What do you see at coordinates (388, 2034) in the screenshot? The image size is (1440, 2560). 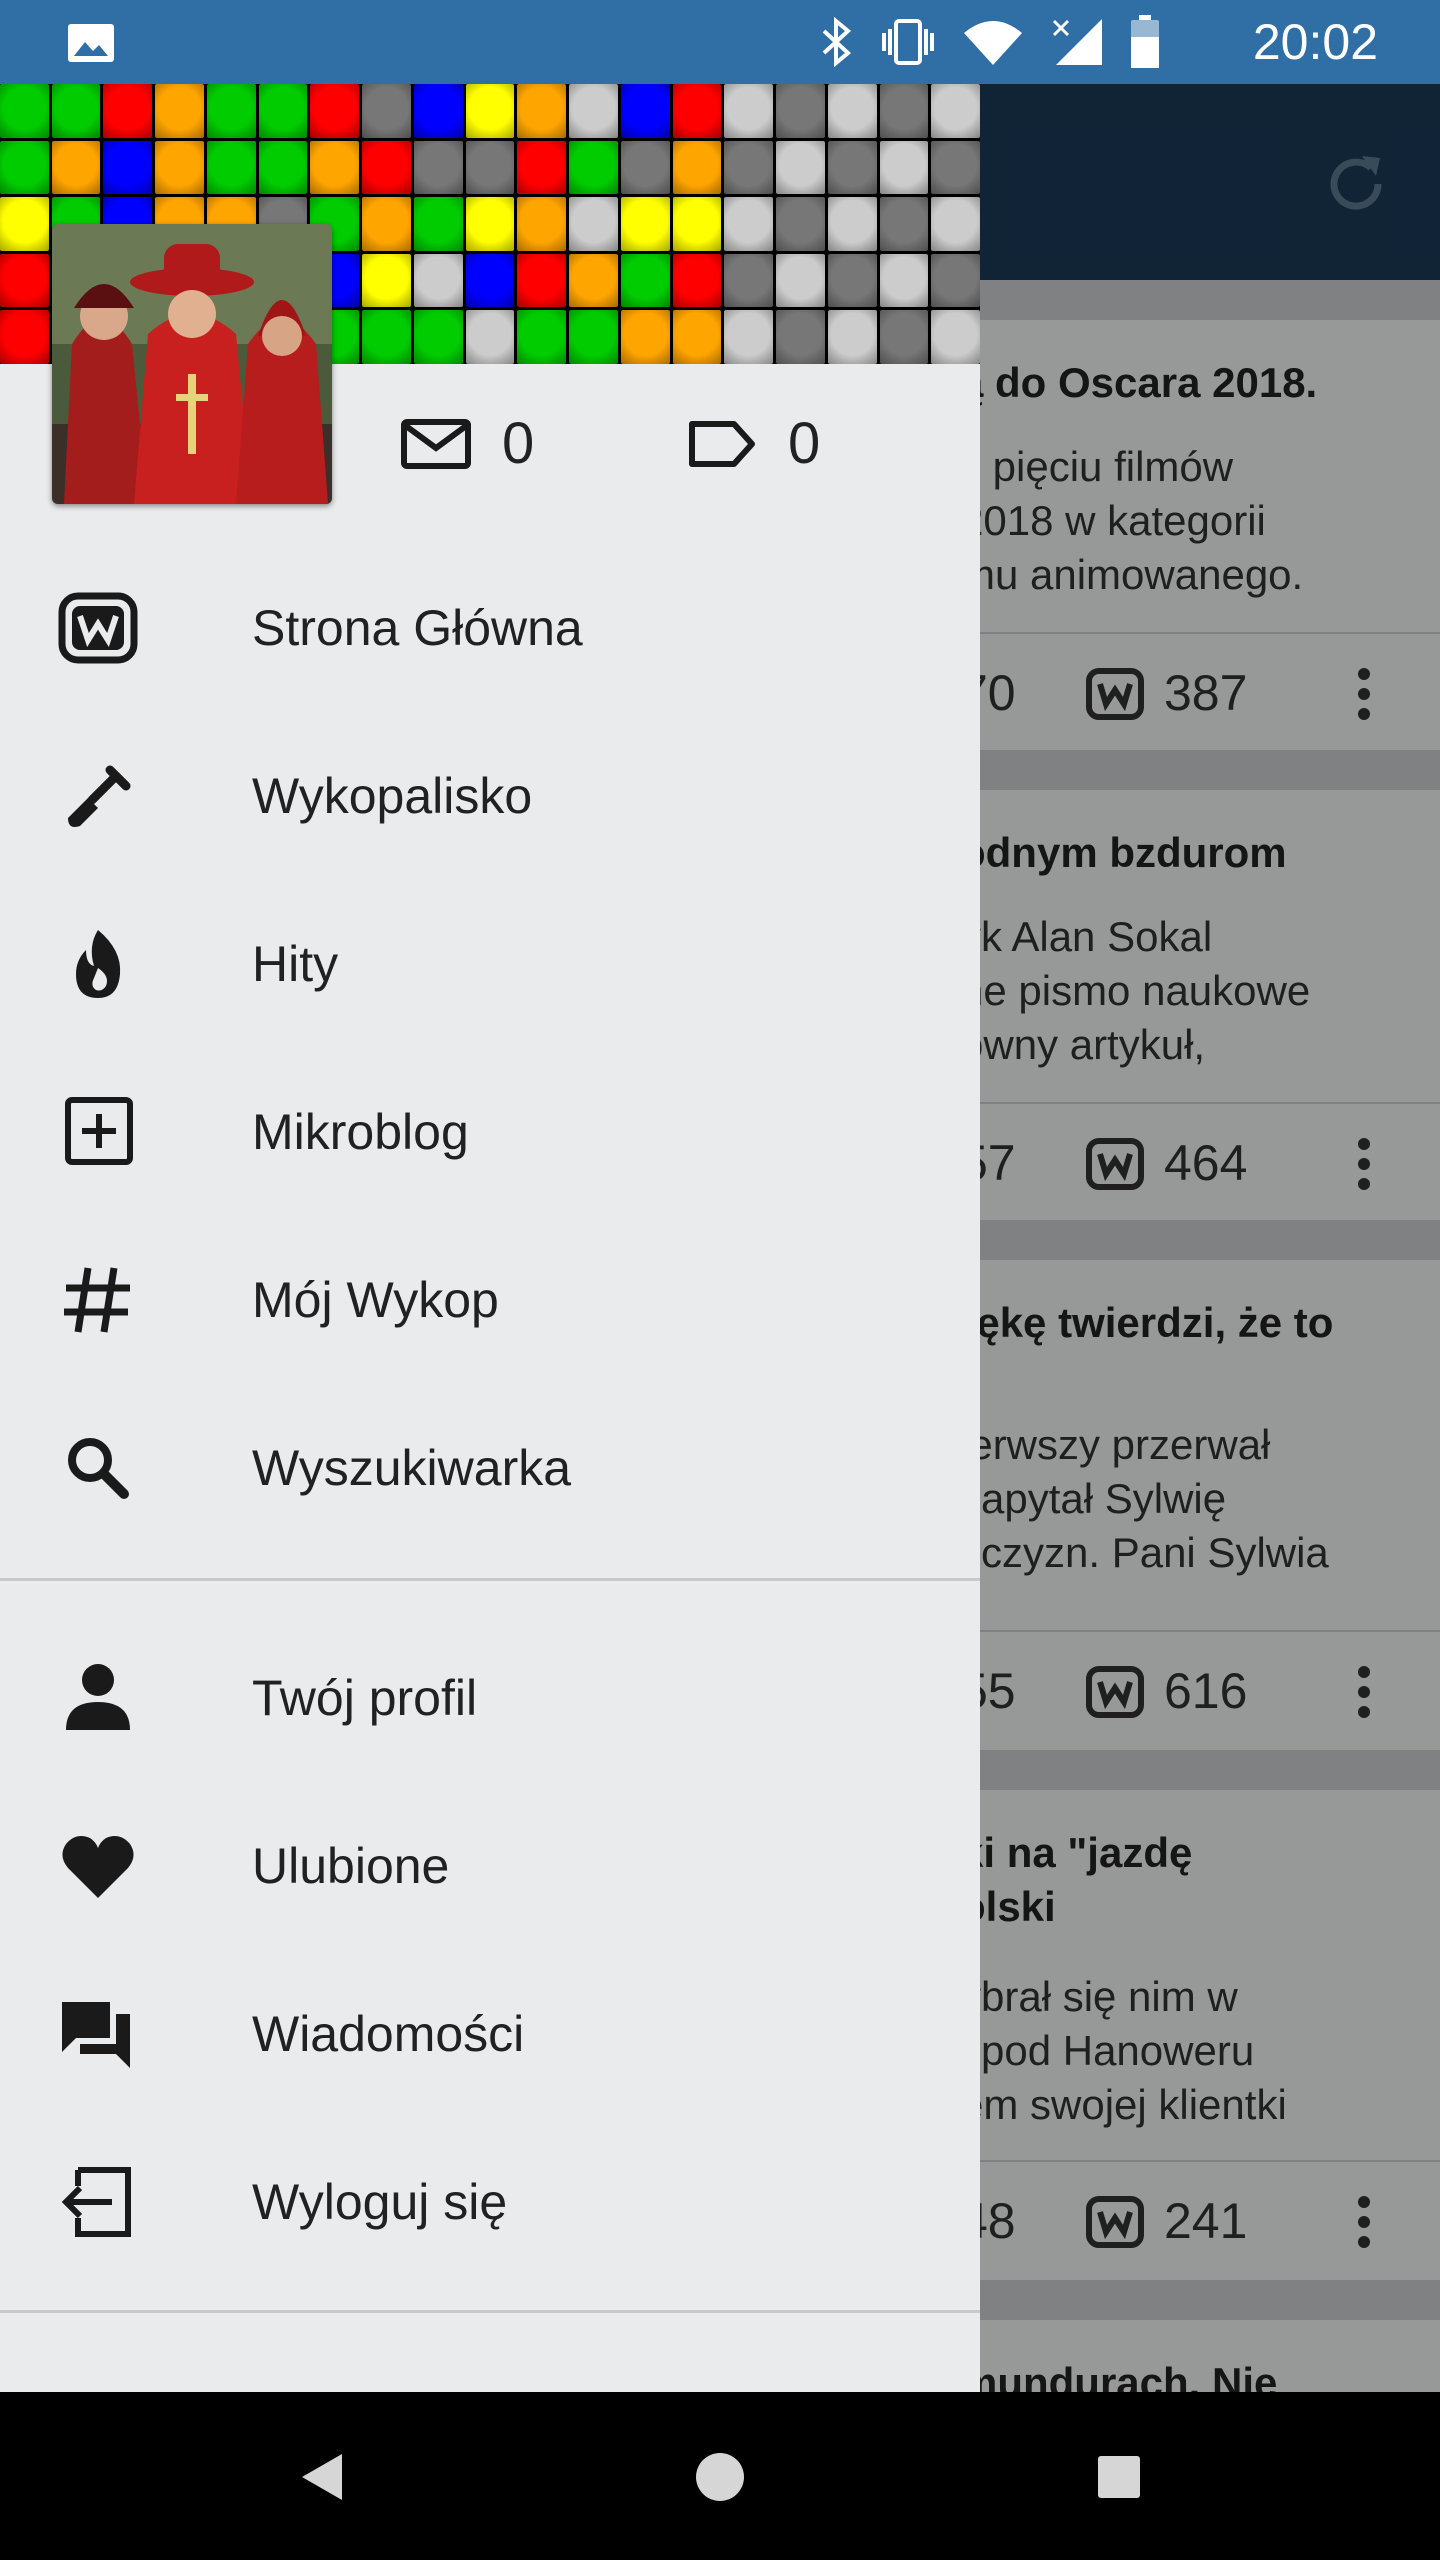 I see `menu-item-label: Wiadomości` at bounding box center [388, 2034].